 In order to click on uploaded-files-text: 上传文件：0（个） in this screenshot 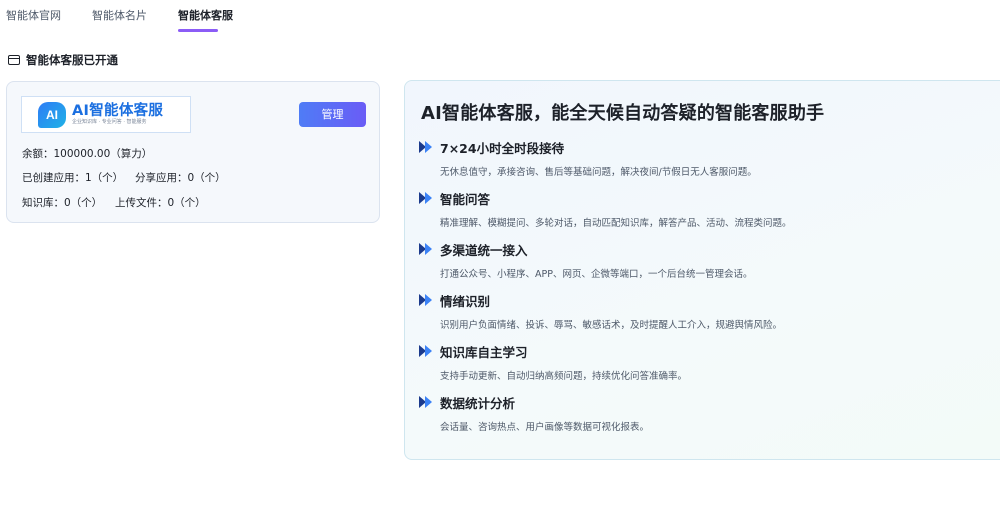, I will do `click(160, 203)`.